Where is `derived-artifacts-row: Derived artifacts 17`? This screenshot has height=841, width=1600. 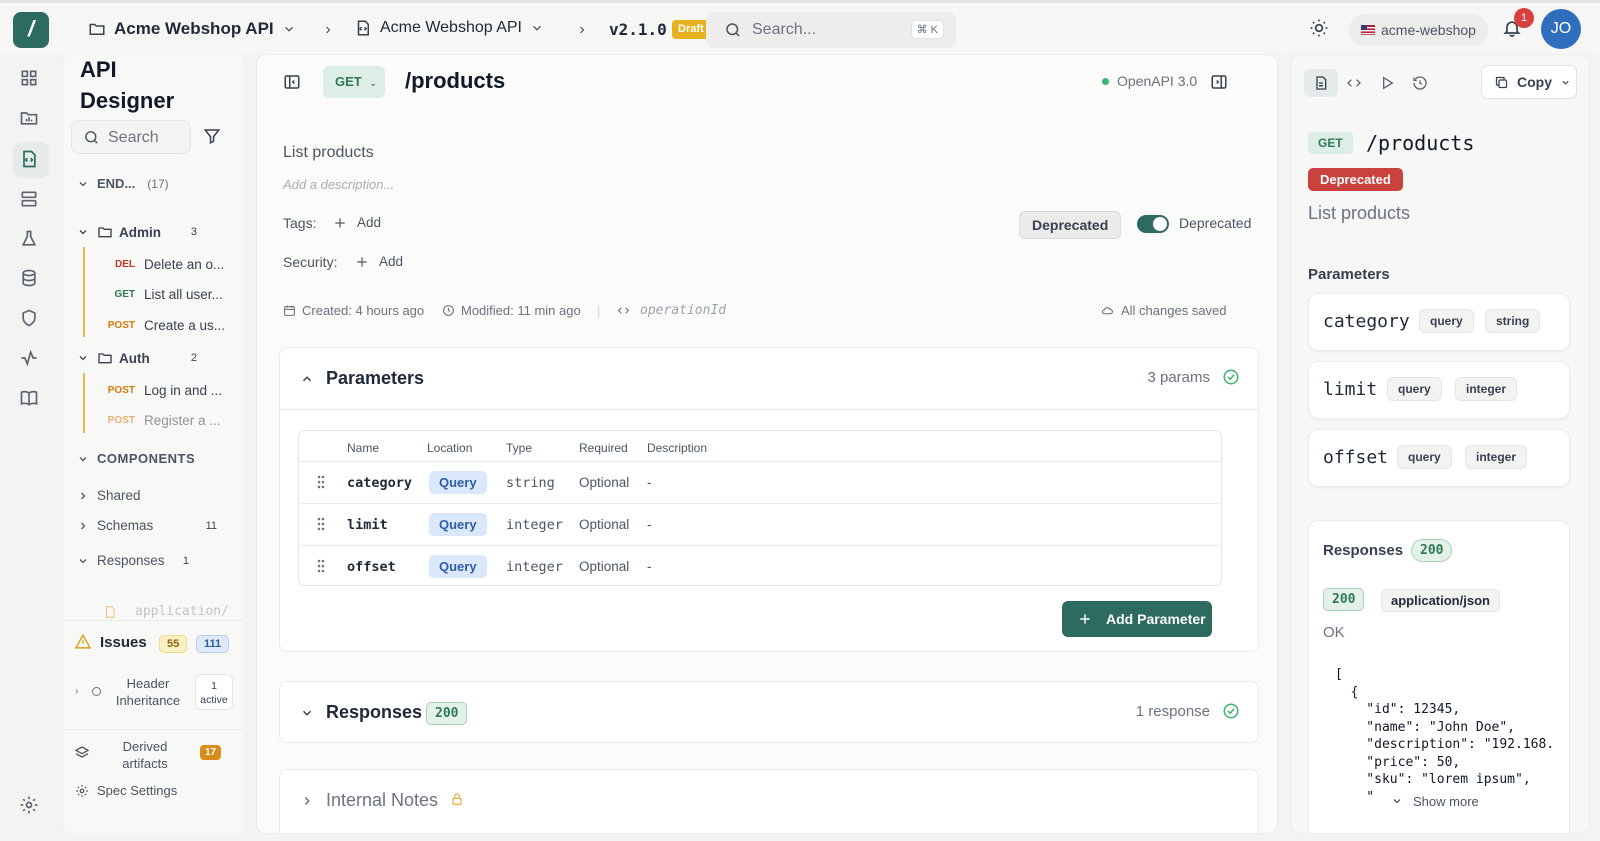 derived-artifacts-row: Derived artifacts 17 is located at coordinates (153, 752).